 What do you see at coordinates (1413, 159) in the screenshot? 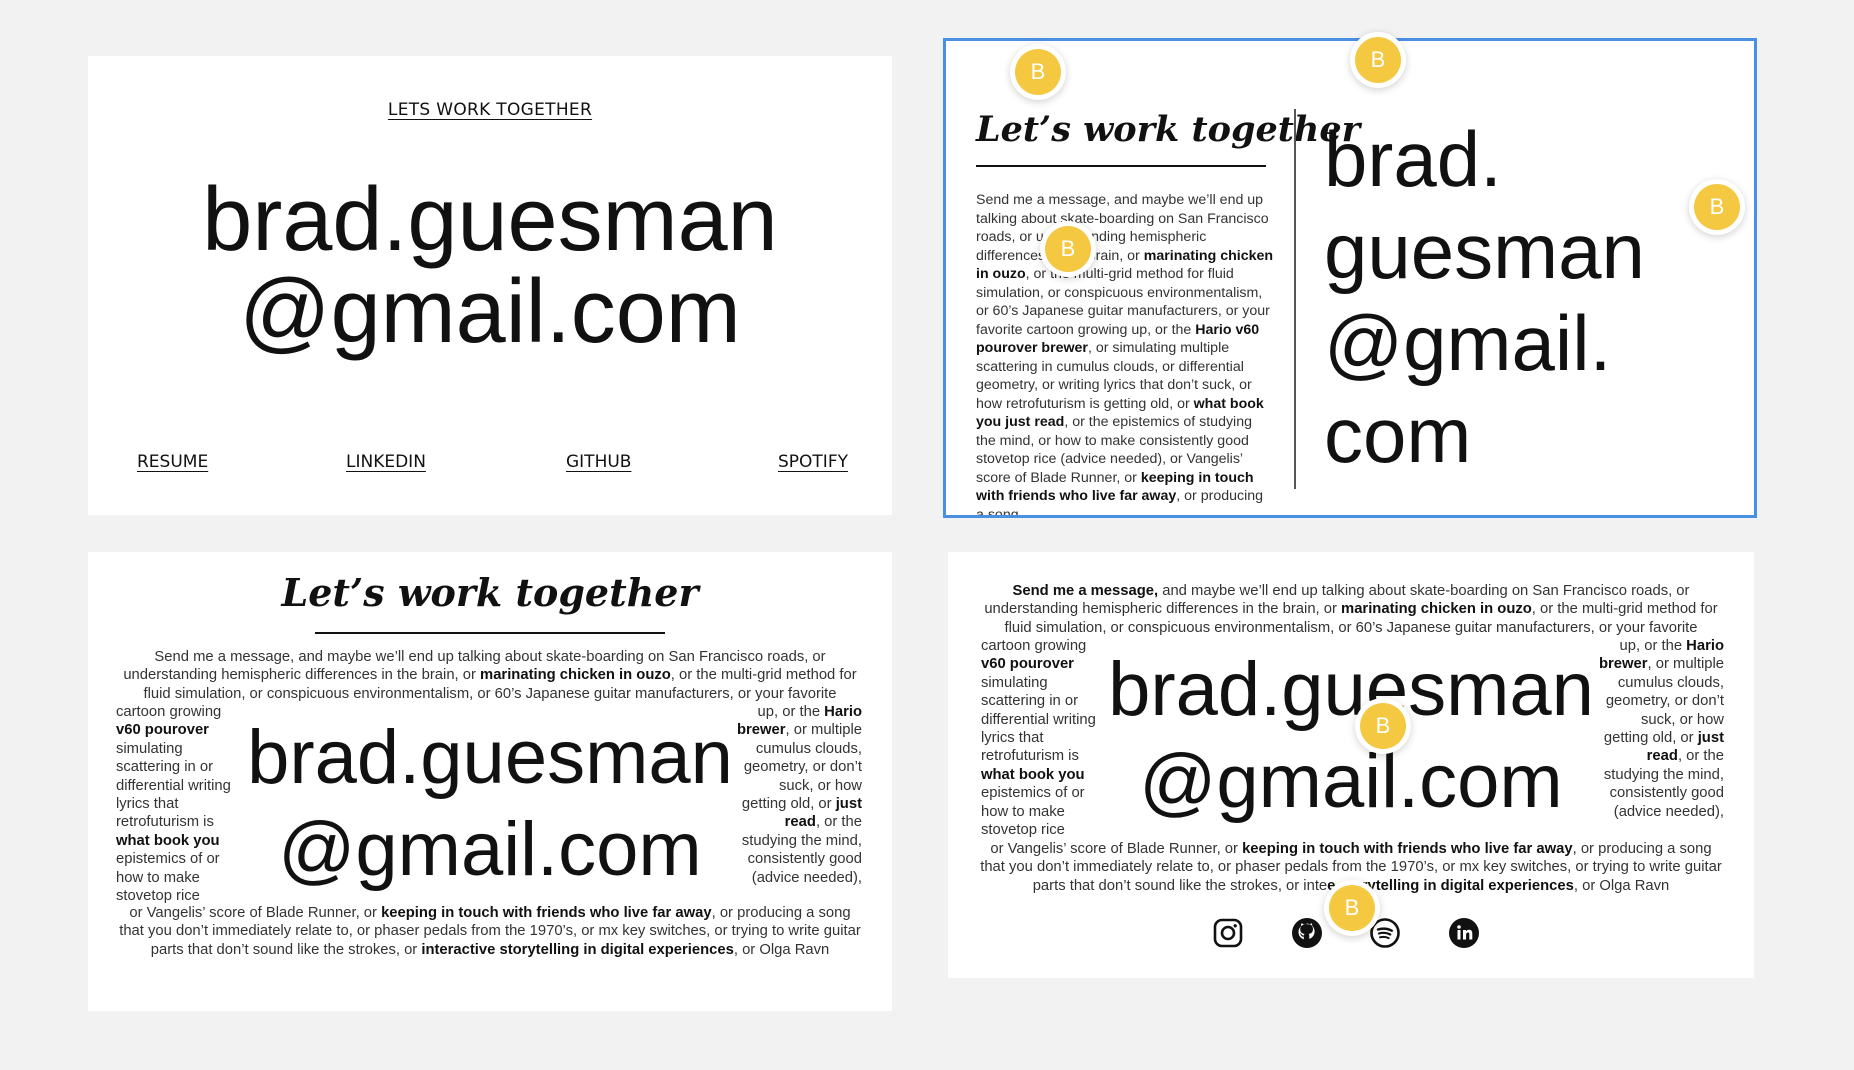
I see `email-line-1: brad.` at bounding box center [1413, 159].